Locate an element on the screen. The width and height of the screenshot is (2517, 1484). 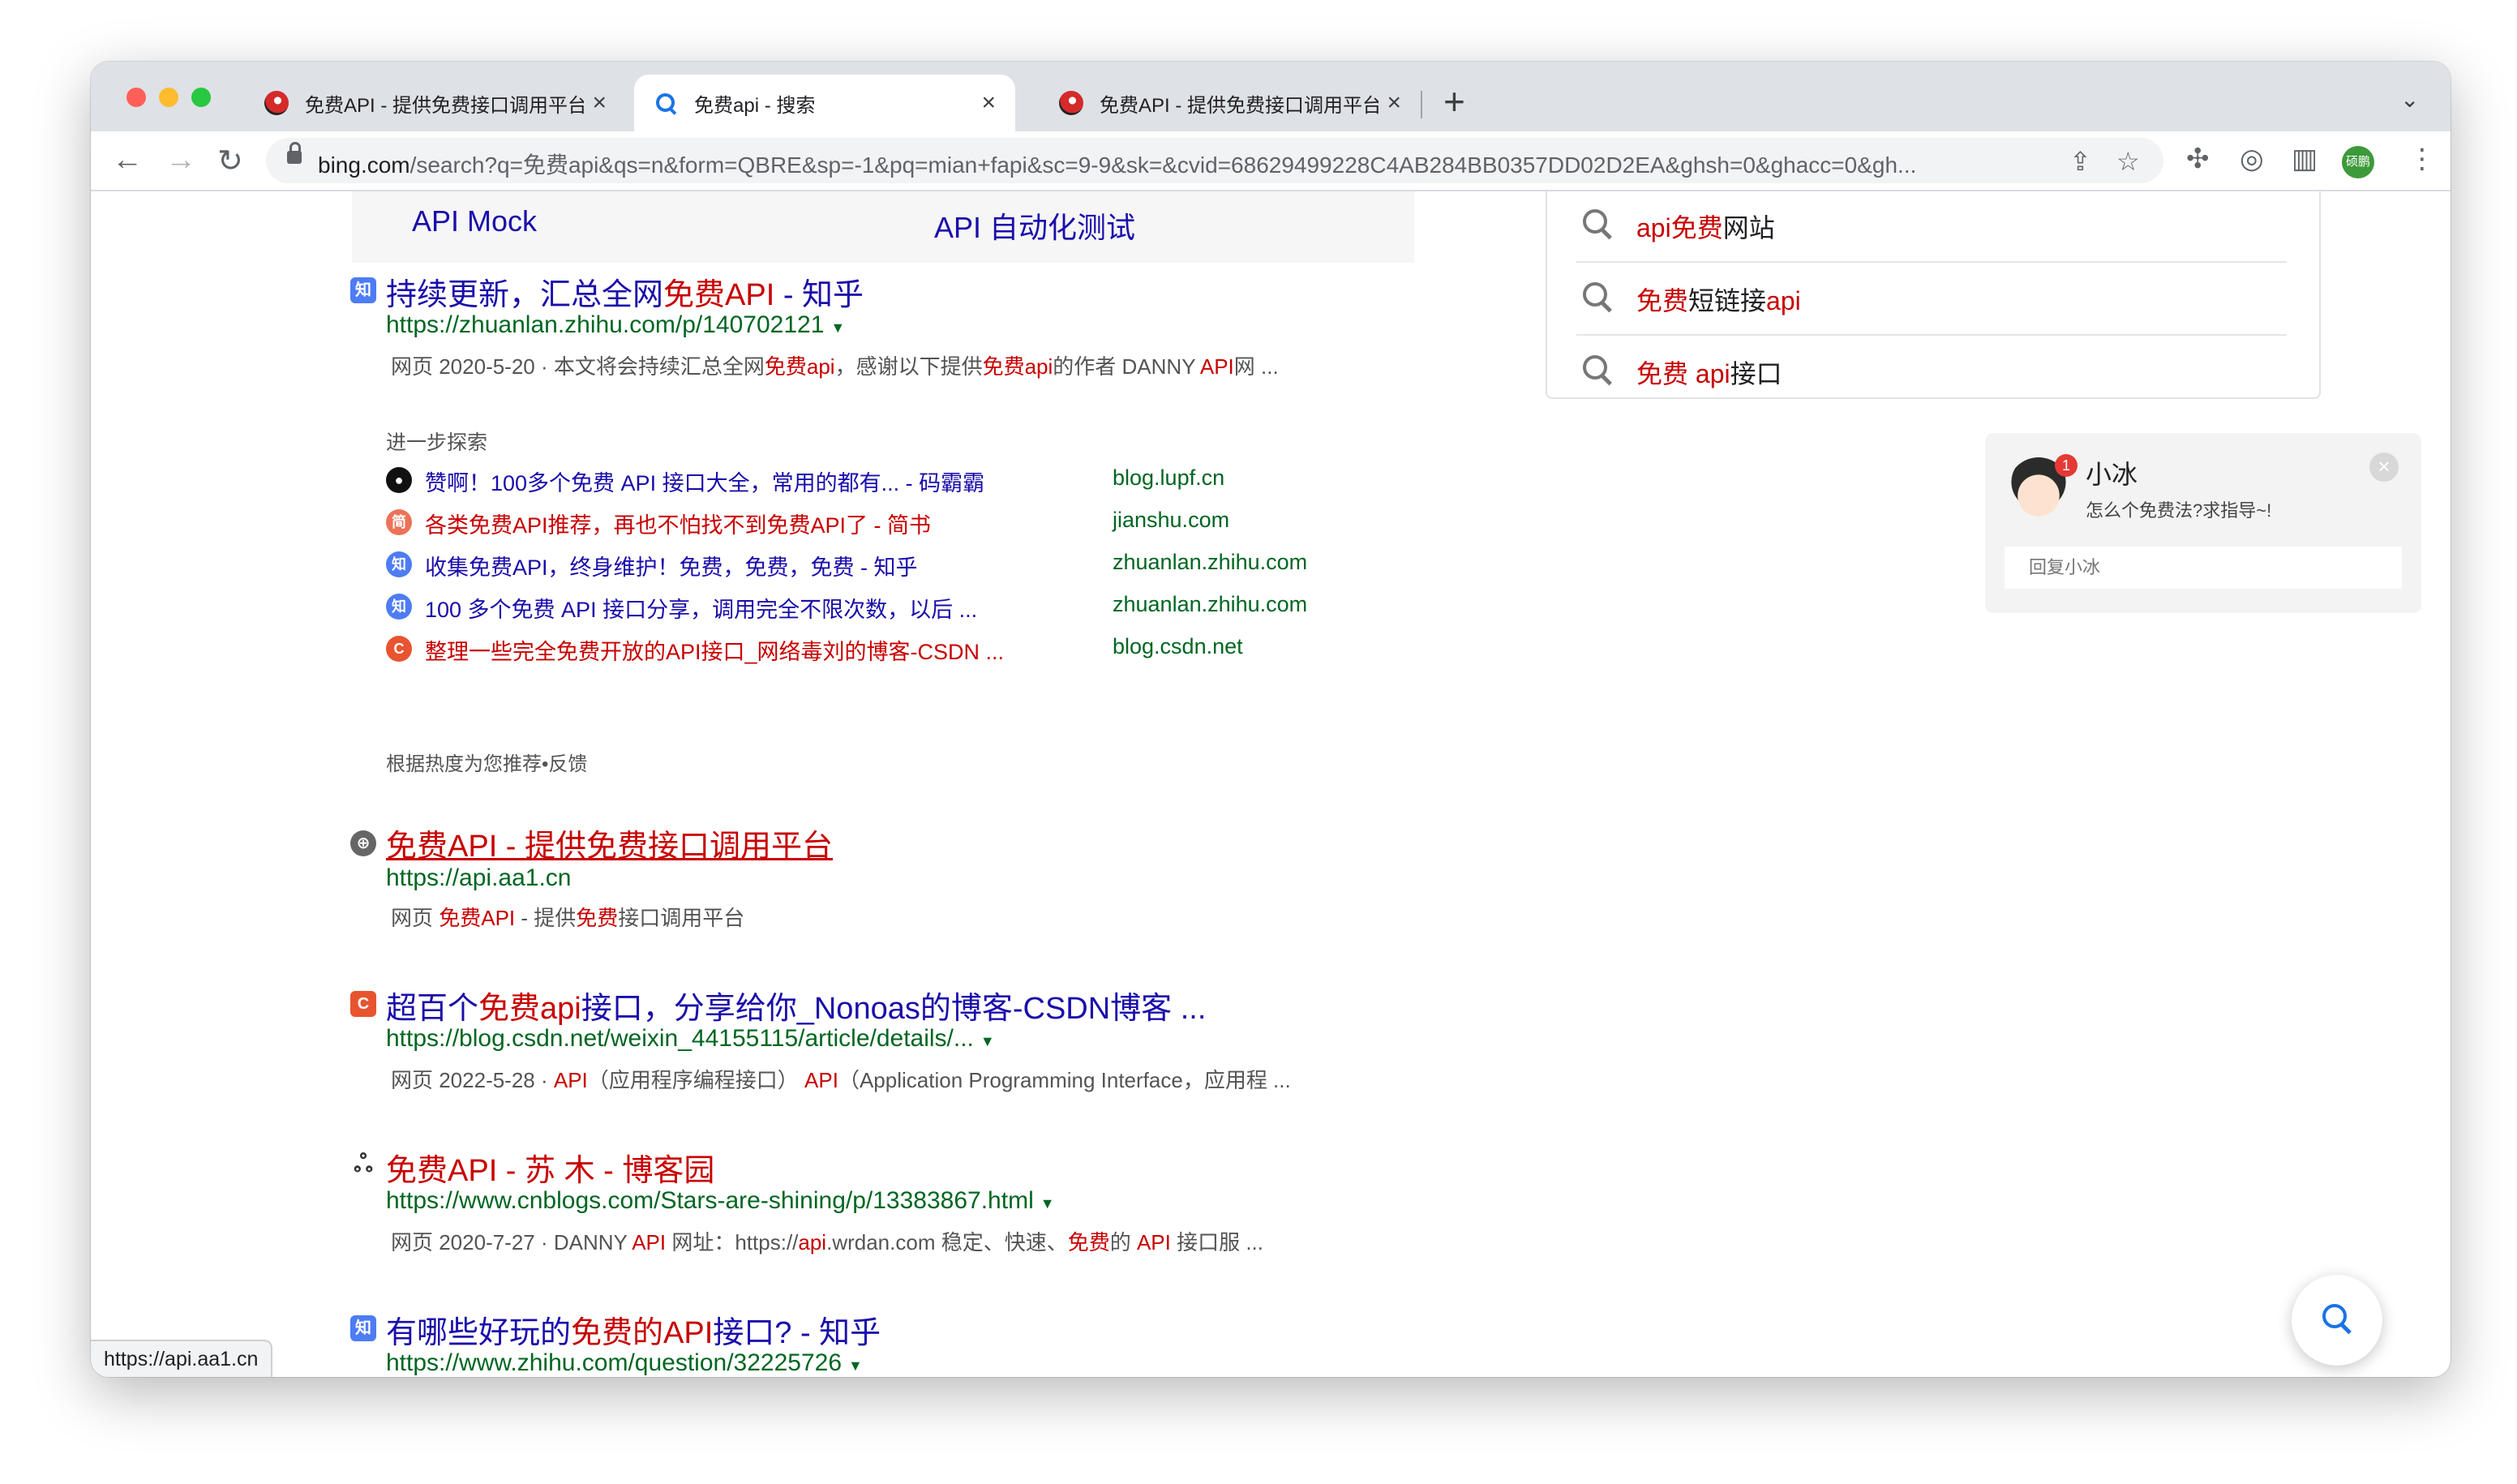
explore-item-title: 赞啊！100多个免费 API 接口大全，常用的都有... - 码霸霸 is located at coordinates (704, 481).